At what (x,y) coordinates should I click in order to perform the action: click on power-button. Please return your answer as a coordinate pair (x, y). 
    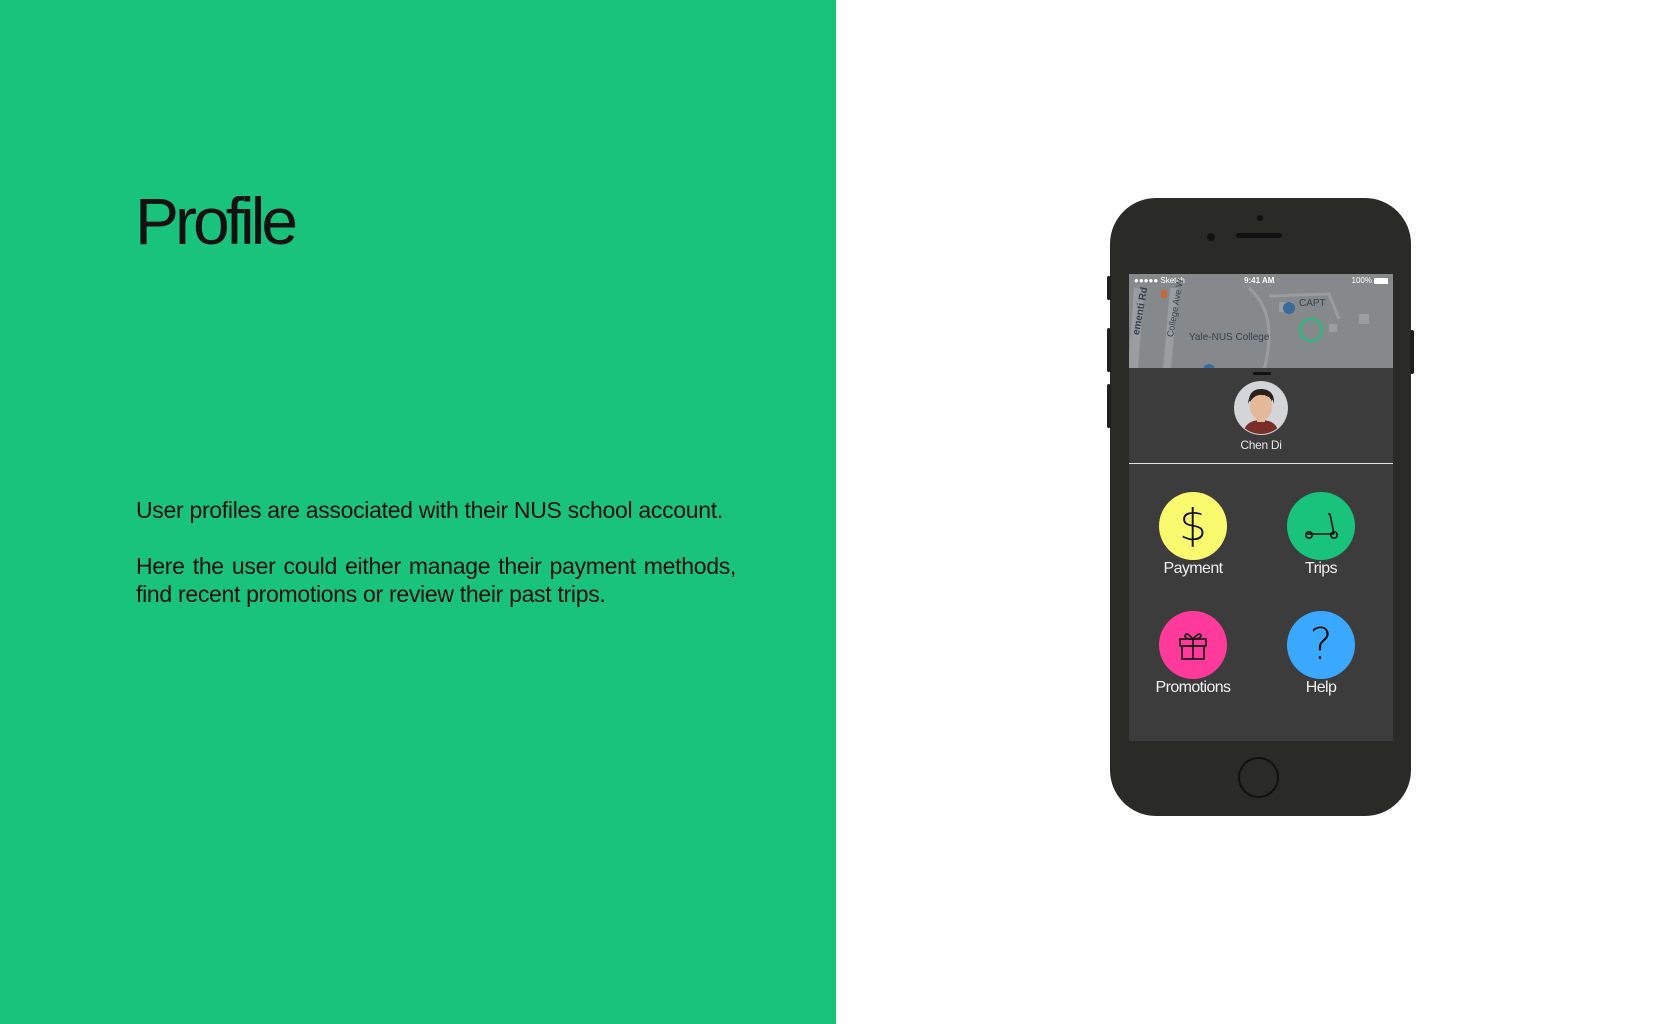
    Looking at the image, I should click on (1412, 352).